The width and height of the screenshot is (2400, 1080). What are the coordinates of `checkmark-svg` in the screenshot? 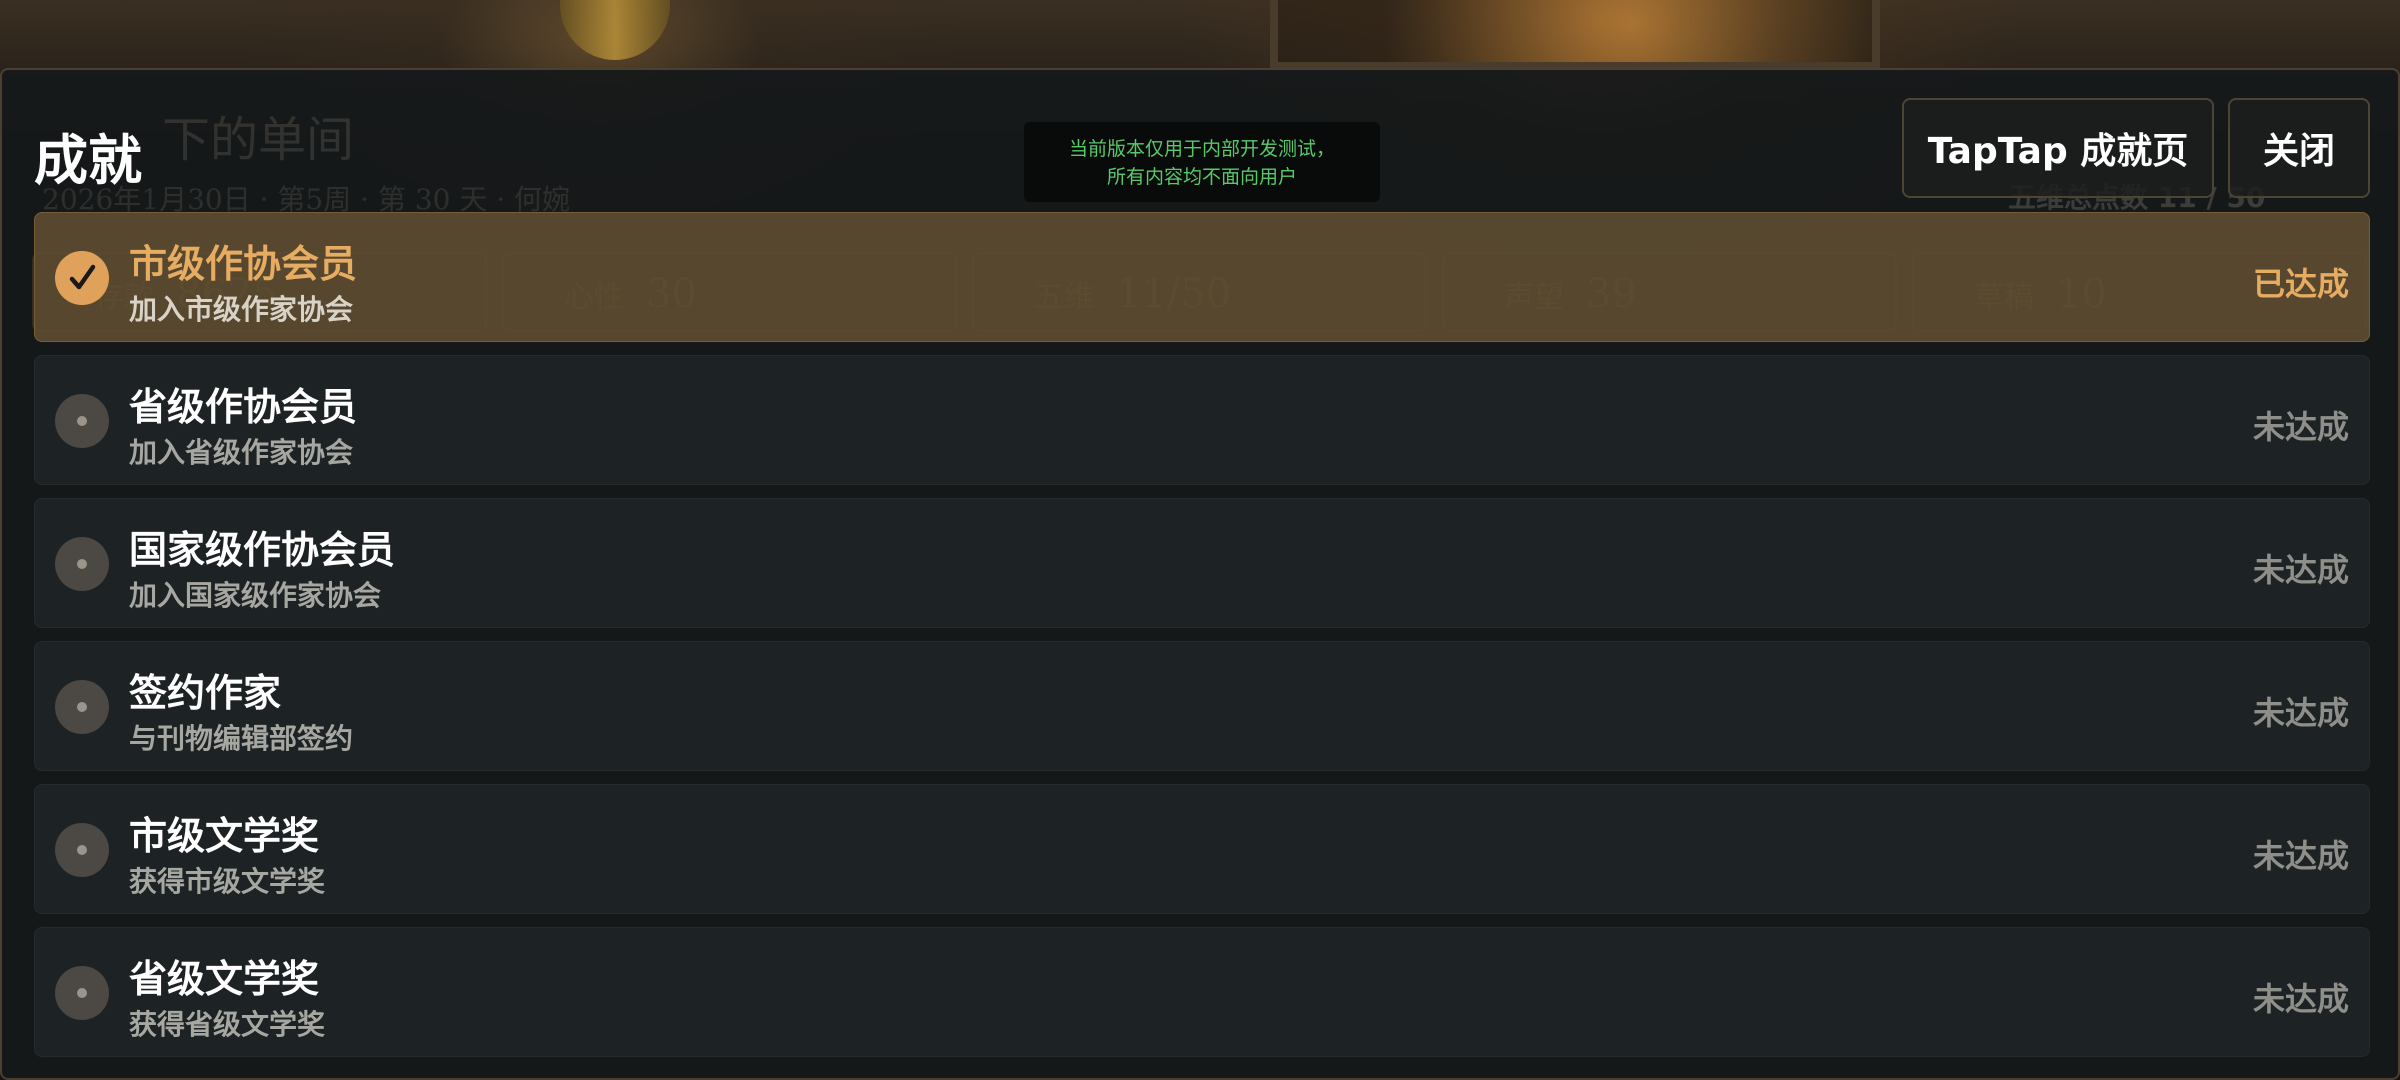 It's located at (82, 277).